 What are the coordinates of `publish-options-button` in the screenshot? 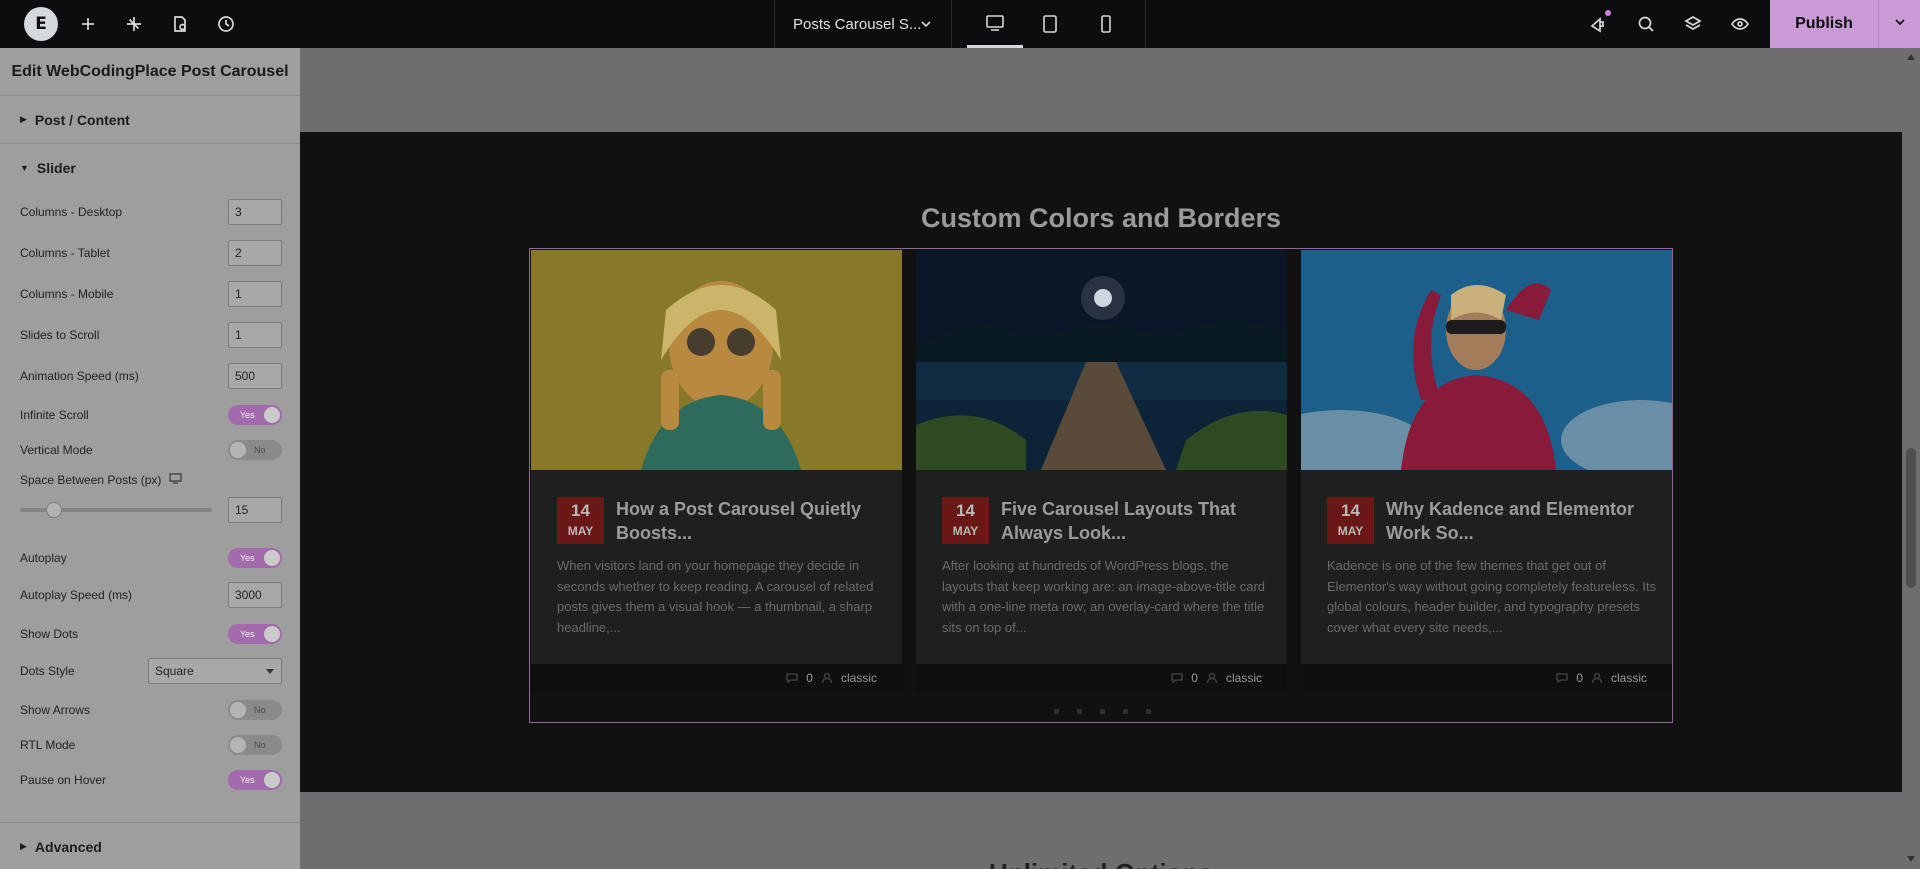 It's located at (1899, 24).